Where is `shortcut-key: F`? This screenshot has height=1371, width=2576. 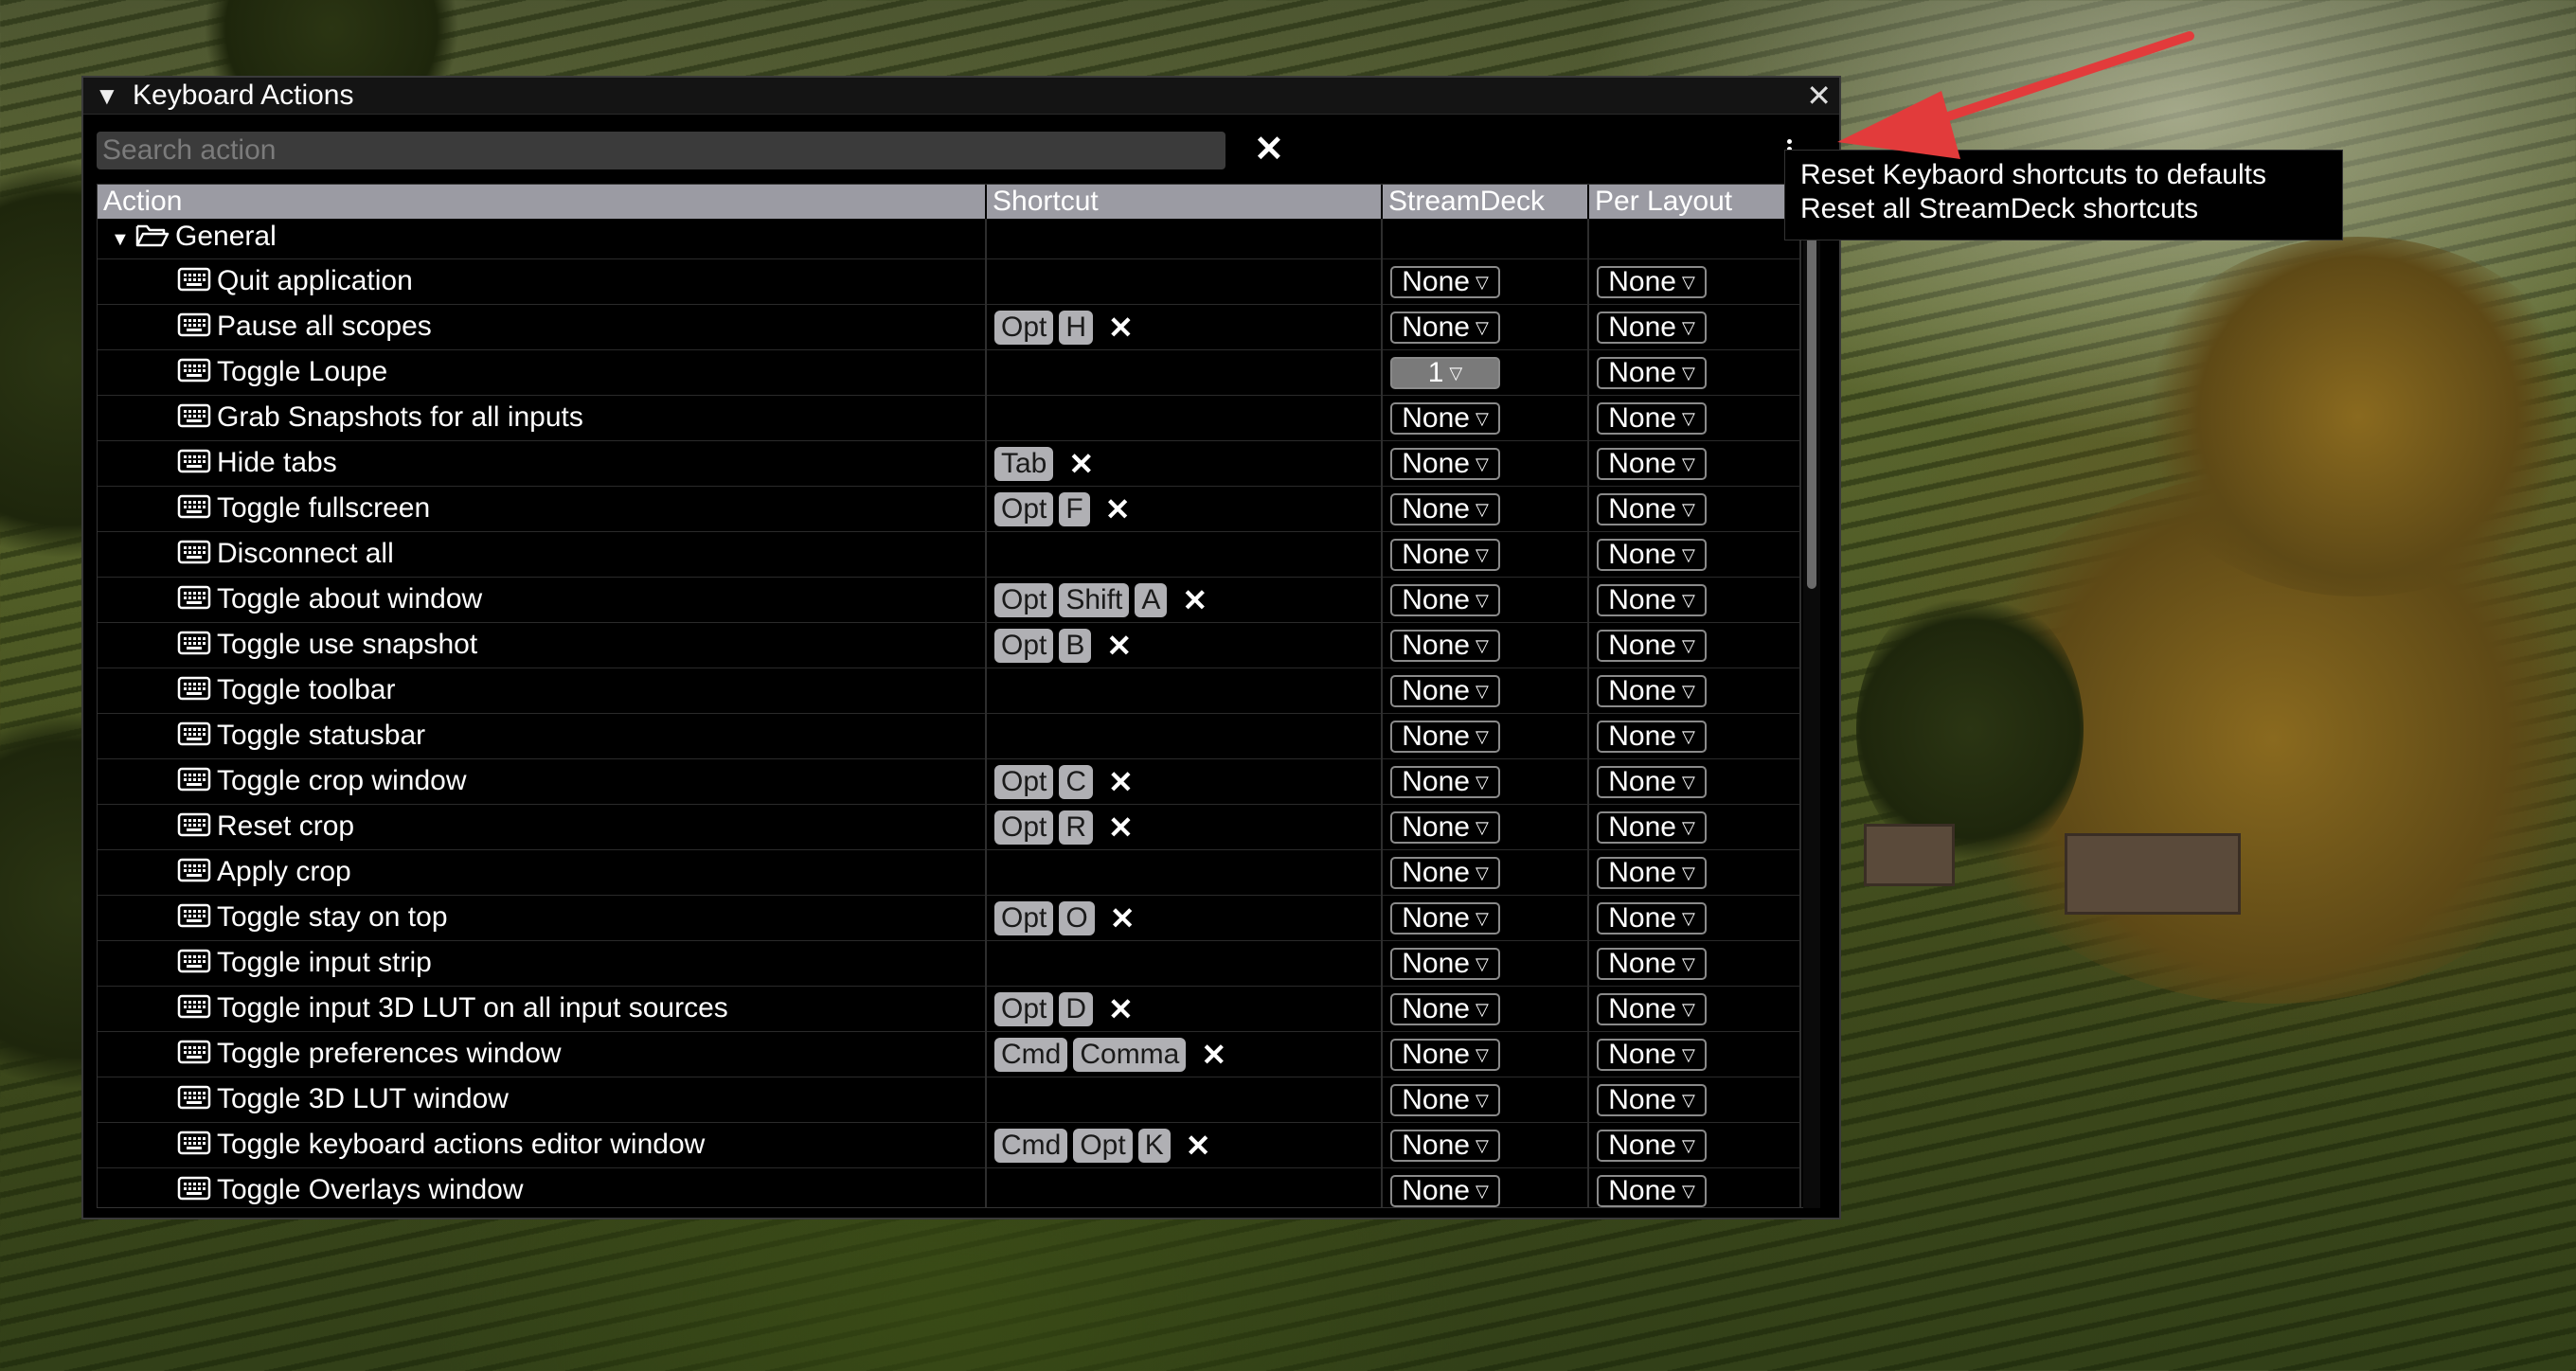
shortcut-key: F is located at coordinates (1074, 508).